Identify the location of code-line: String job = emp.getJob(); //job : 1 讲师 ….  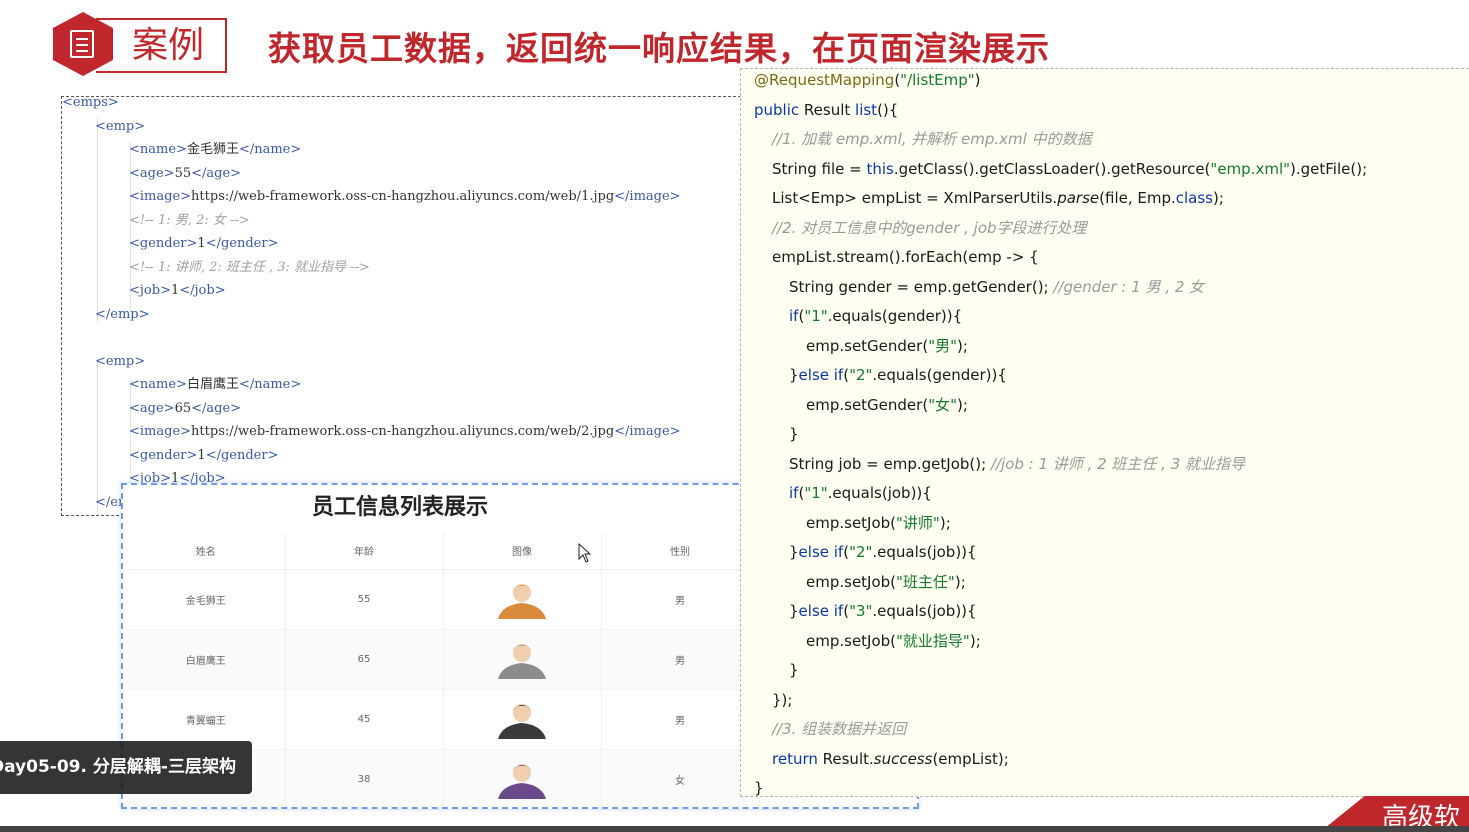
(1017, 463).